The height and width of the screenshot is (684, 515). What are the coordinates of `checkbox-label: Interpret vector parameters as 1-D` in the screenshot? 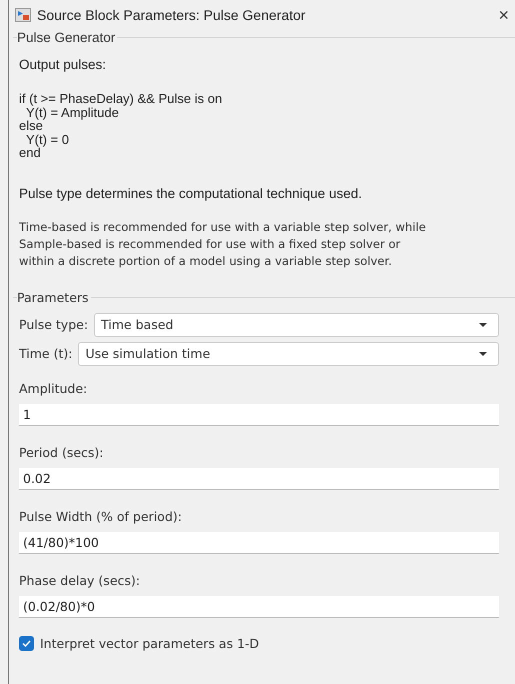 It's located at (150, 643).